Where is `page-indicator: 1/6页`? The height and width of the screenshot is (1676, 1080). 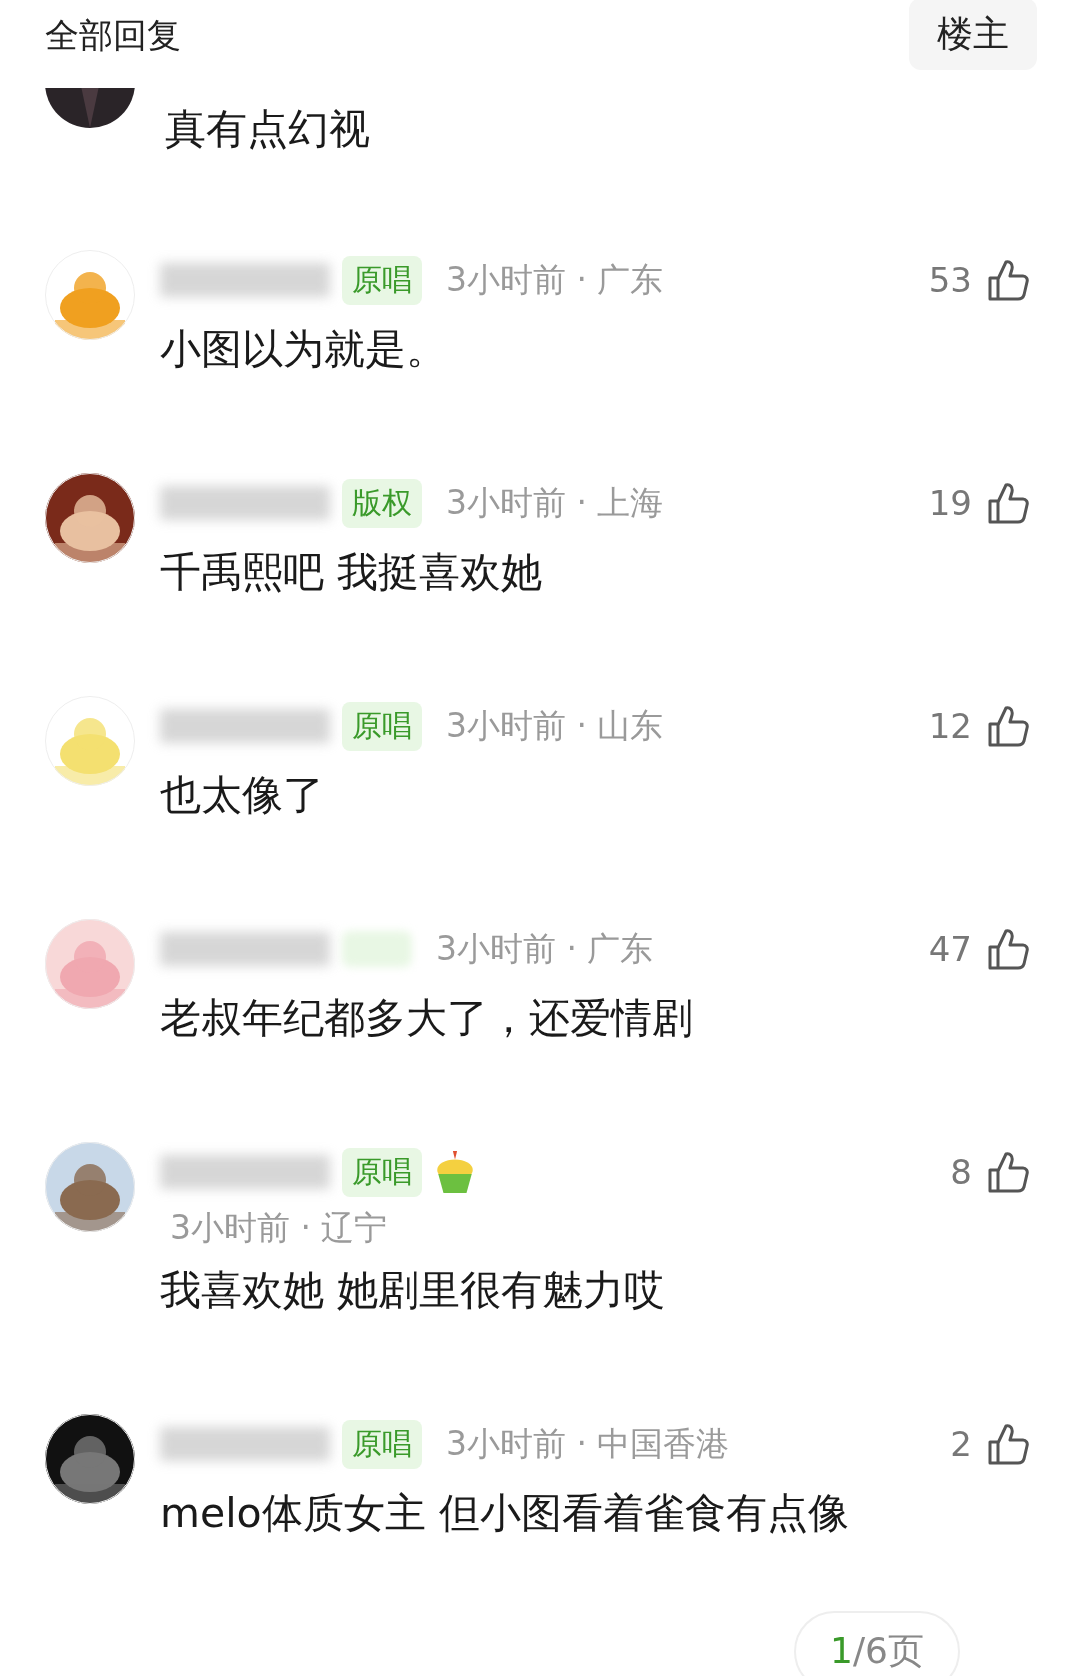 page-indicator: 1/6页 is located at coordinates (877, 1643).